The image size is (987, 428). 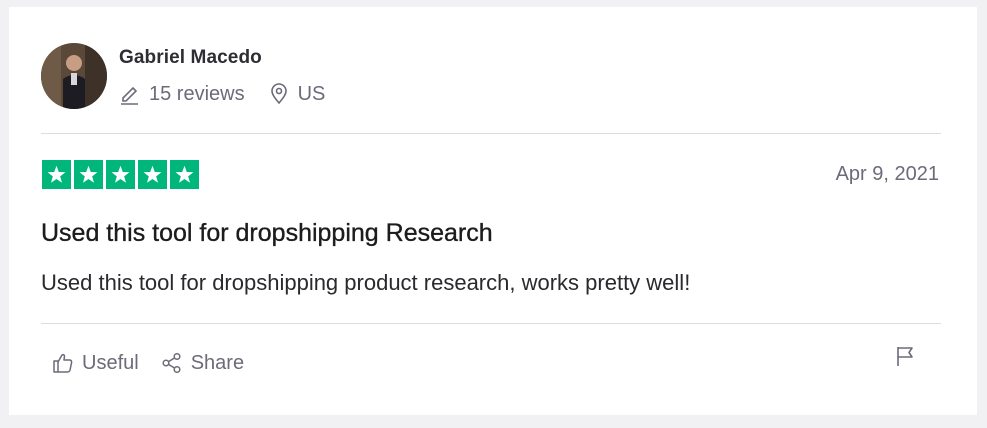 I want to click on star-rating, so click(x=122, y=174).